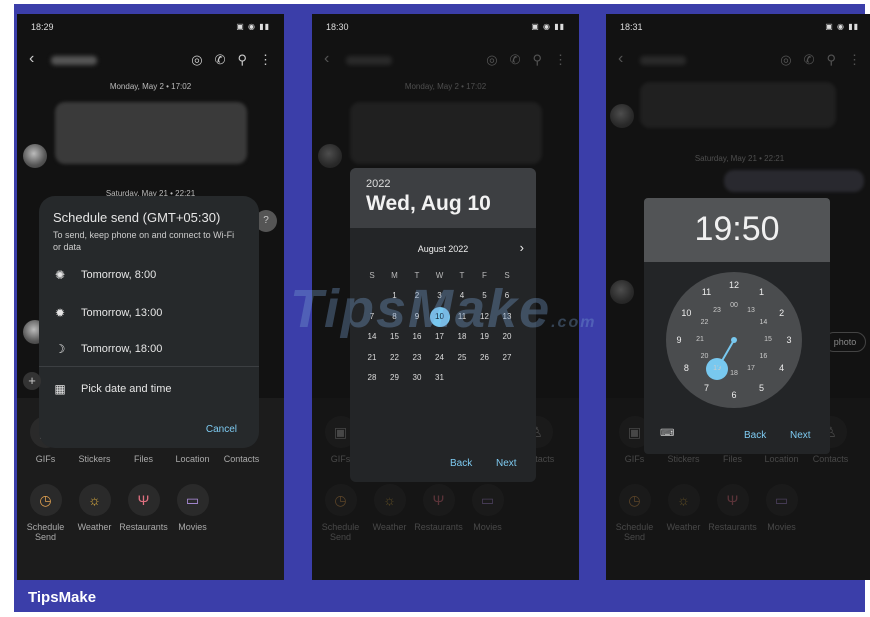  What do you see at coordinates (507, 358) in the screenshot?
I see `day-cell: 27` at bounding box center [507, 358].